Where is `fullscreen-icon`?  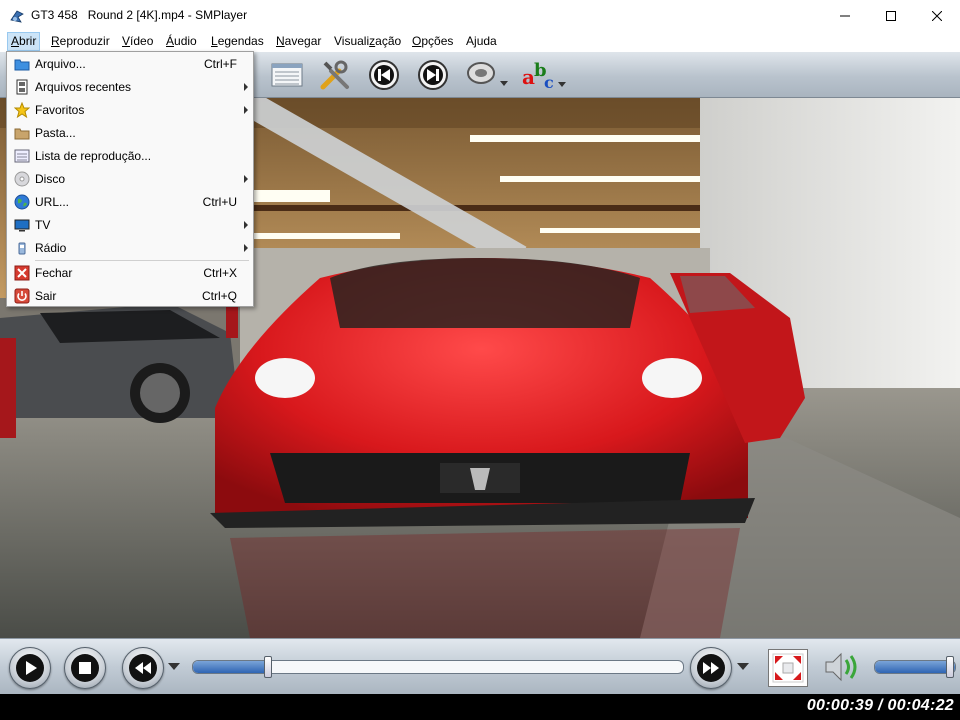 fullscreen-icon is located at coordinates (788, 668).